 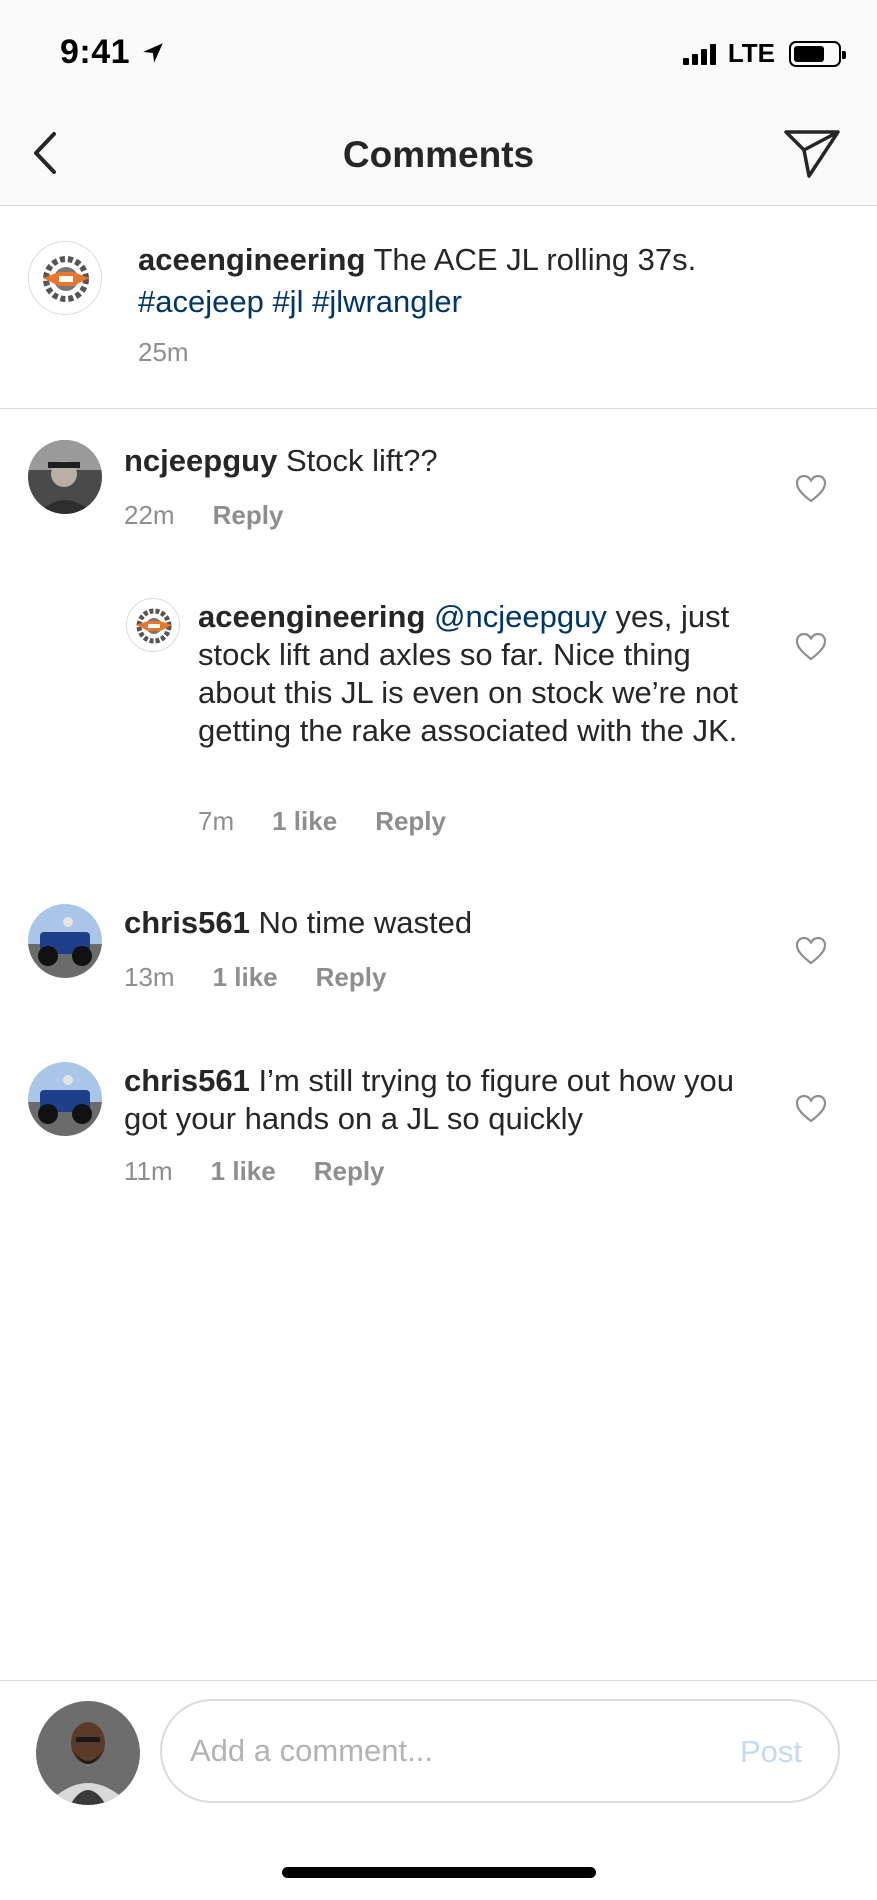 What do you see at coordinates (153, 53) in the screenshot?
I see `location-arrow-icon` at bounding box center [153, 53].